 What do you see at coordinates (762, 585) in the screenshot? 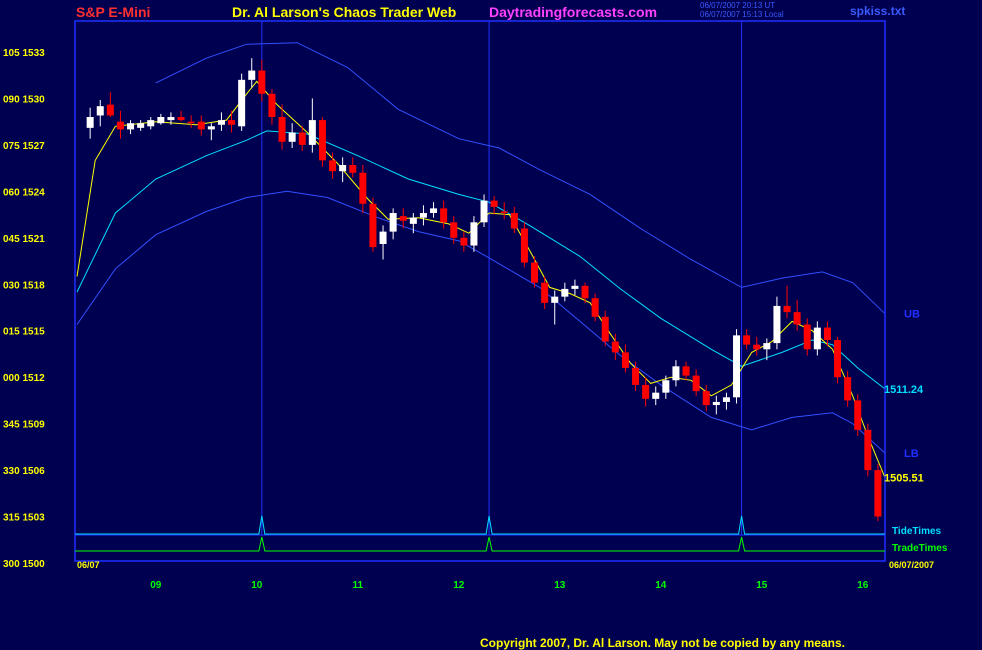
I see `x-tick-label: 15` at bounding box center [762, 585].